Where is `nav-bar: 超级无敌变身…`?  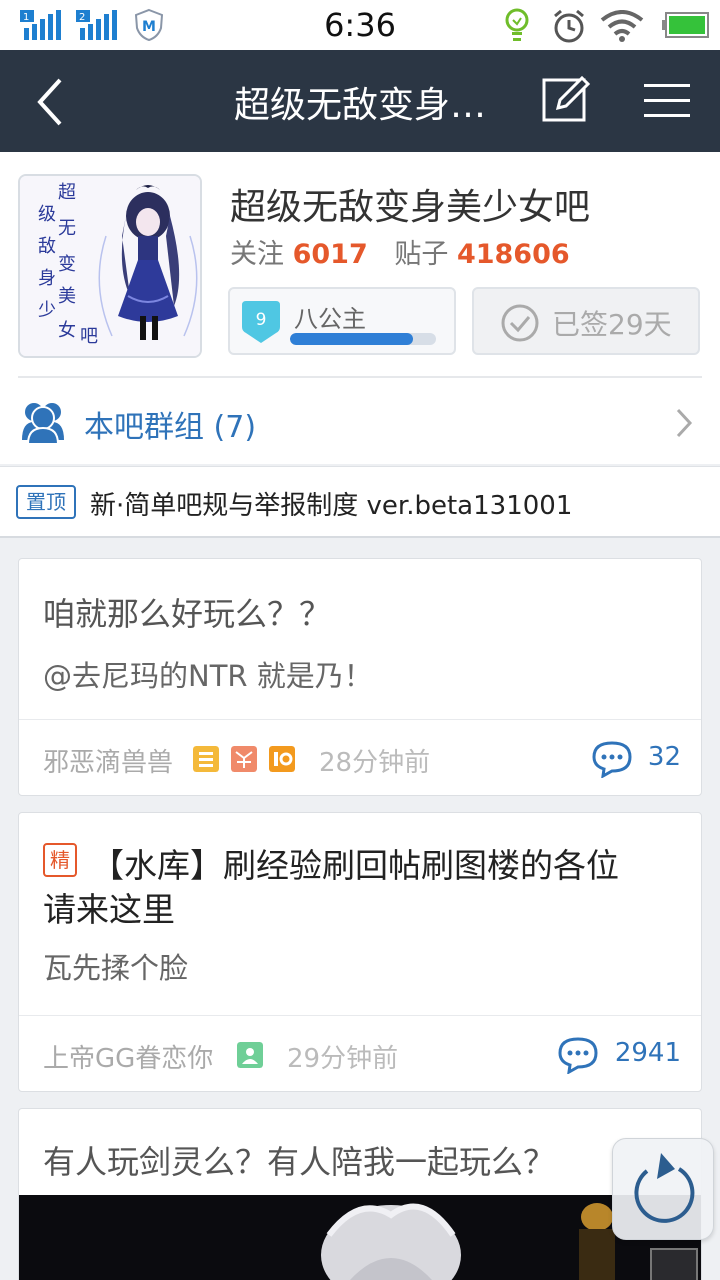 nav-bar: 超级无敌变身… is located at coordinates (360, 101).